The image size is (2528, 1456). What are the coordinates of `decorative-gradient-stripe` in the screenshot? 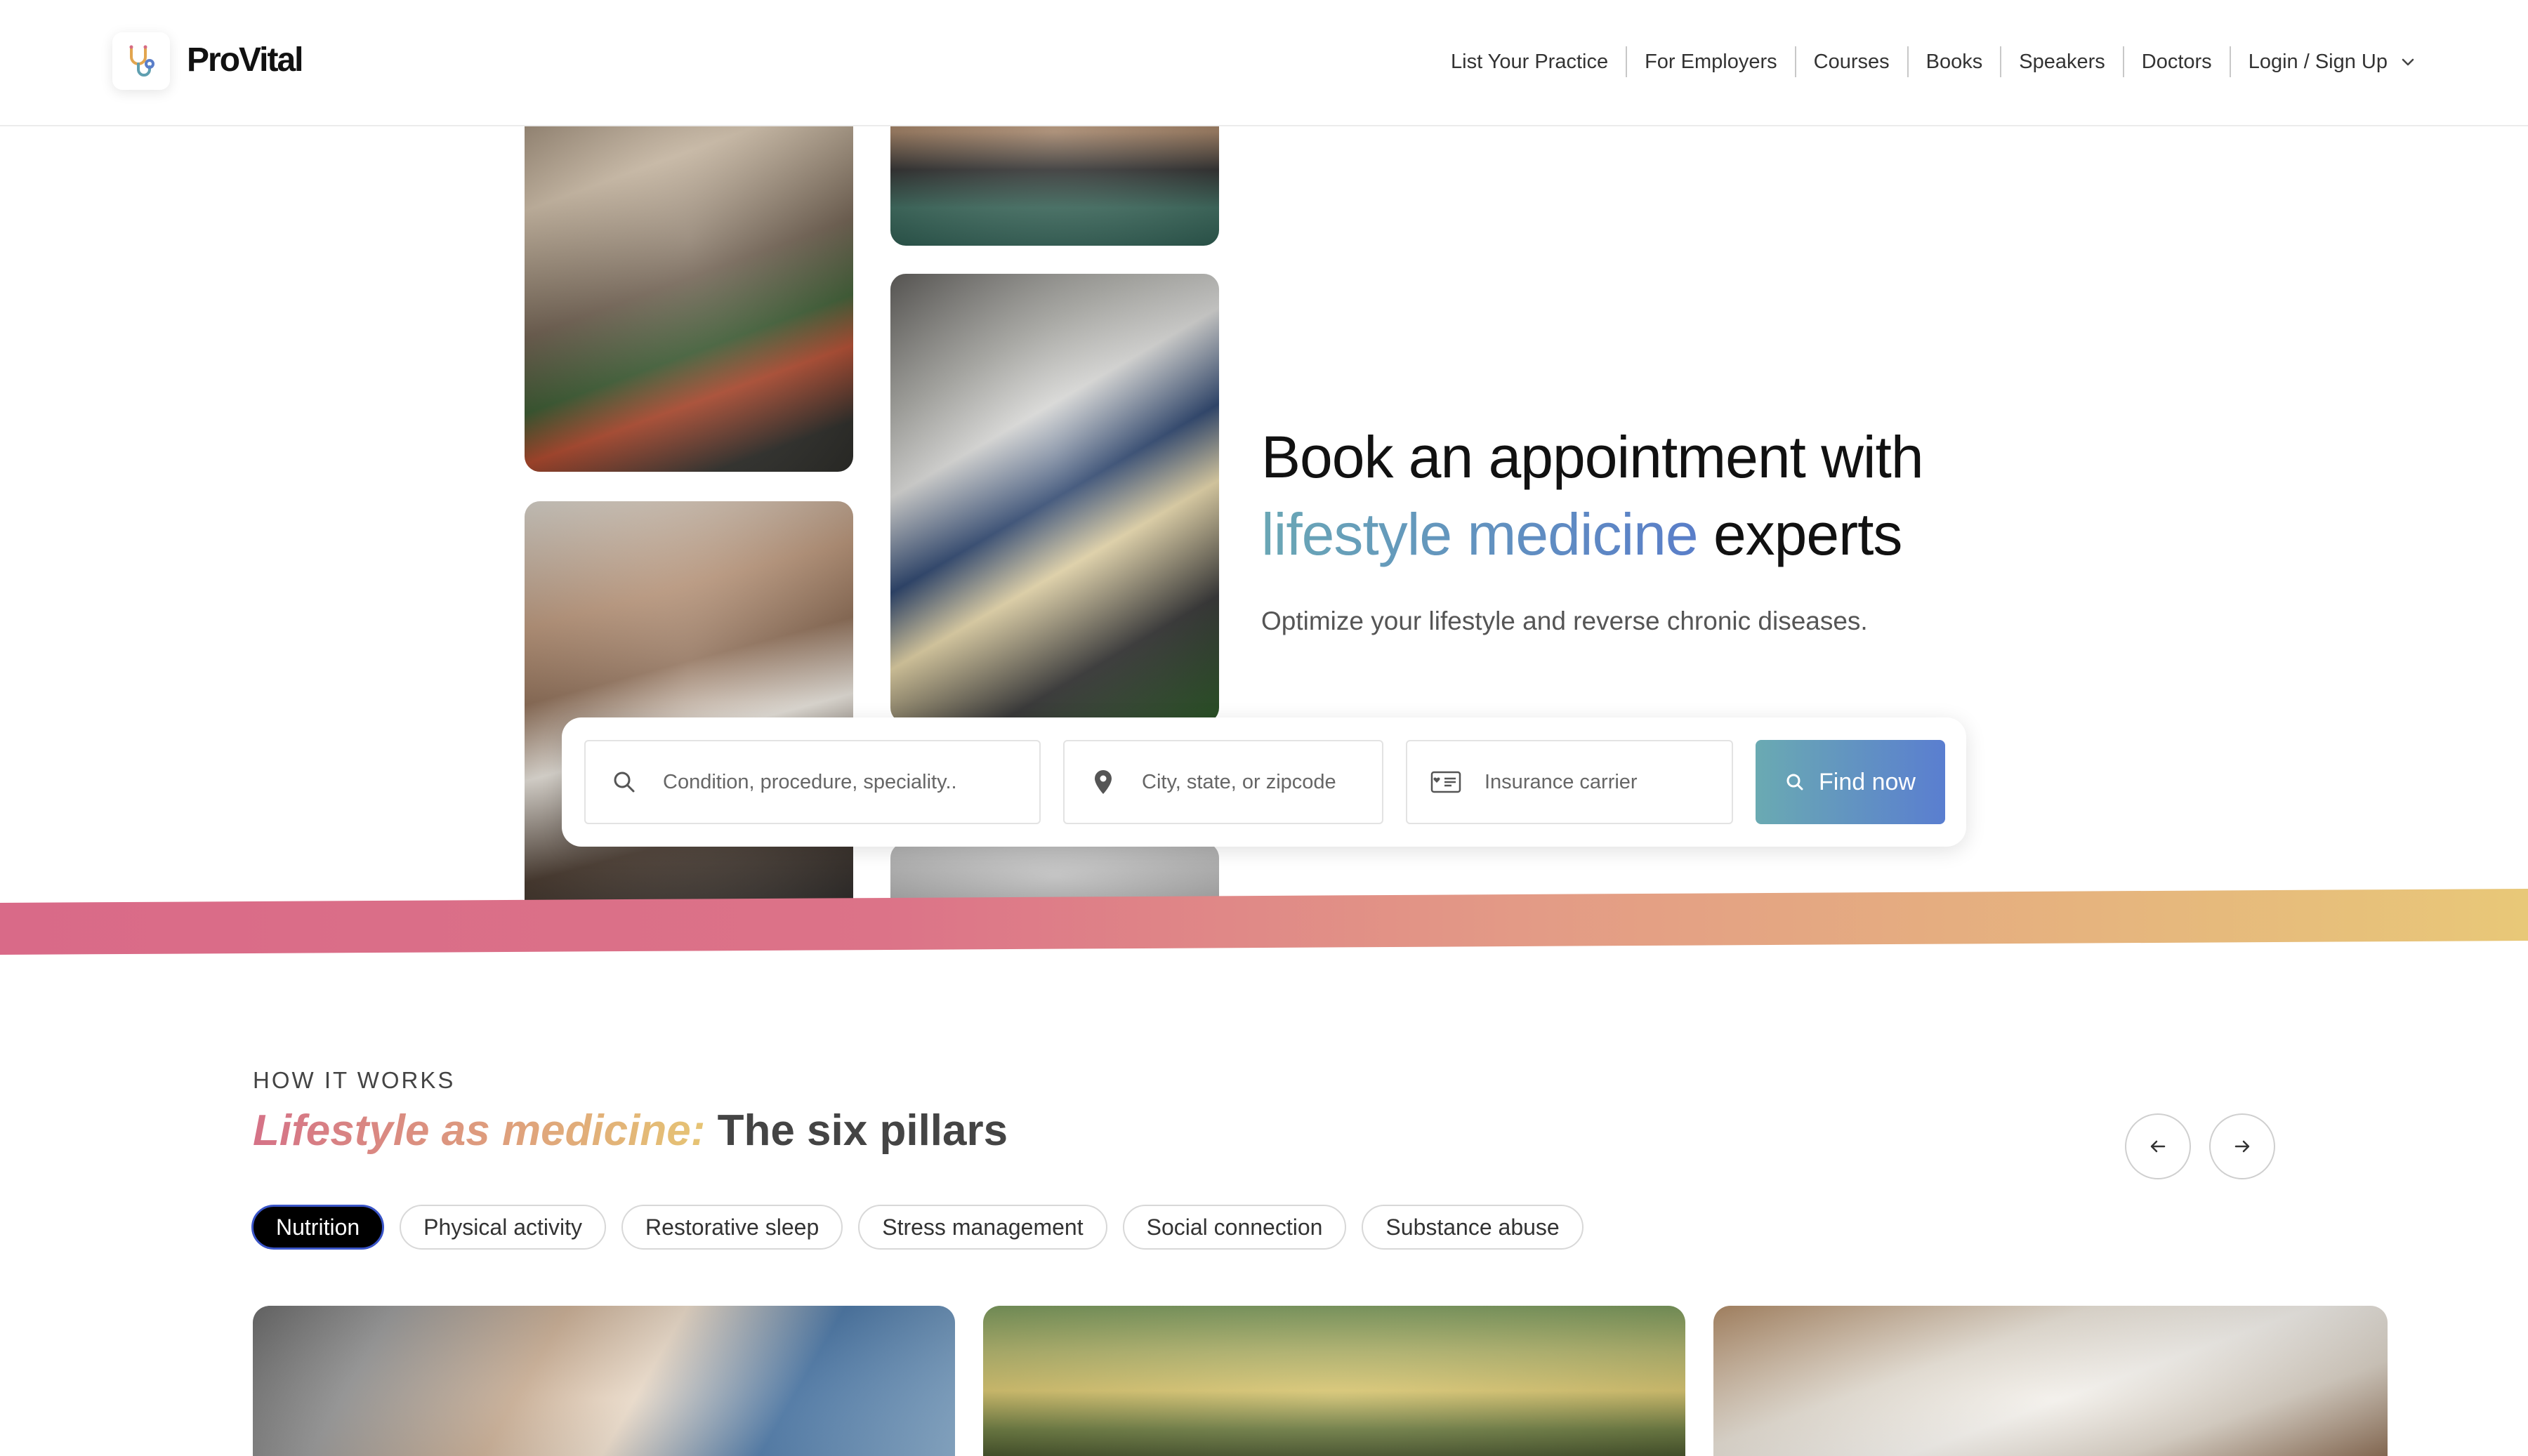 It's located at (1264, 922).